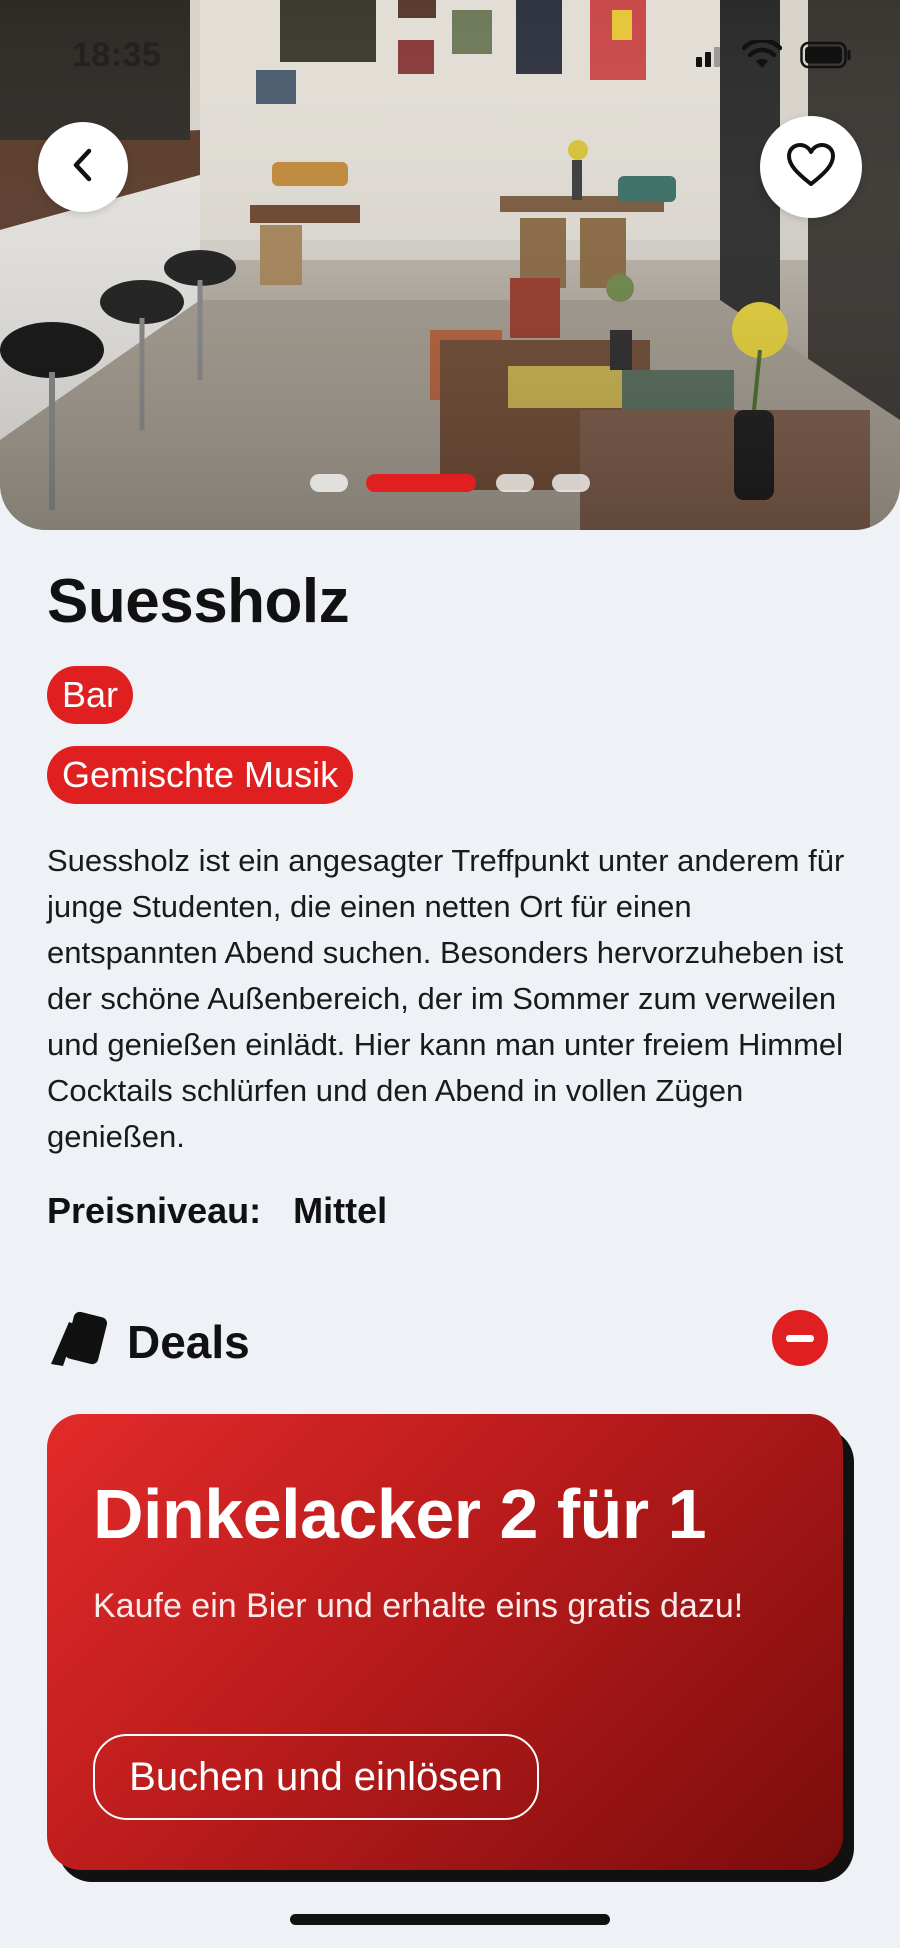 The height and width of the screenshot is (1948, 900). I want to click on favorite-button, so click(811, 167).